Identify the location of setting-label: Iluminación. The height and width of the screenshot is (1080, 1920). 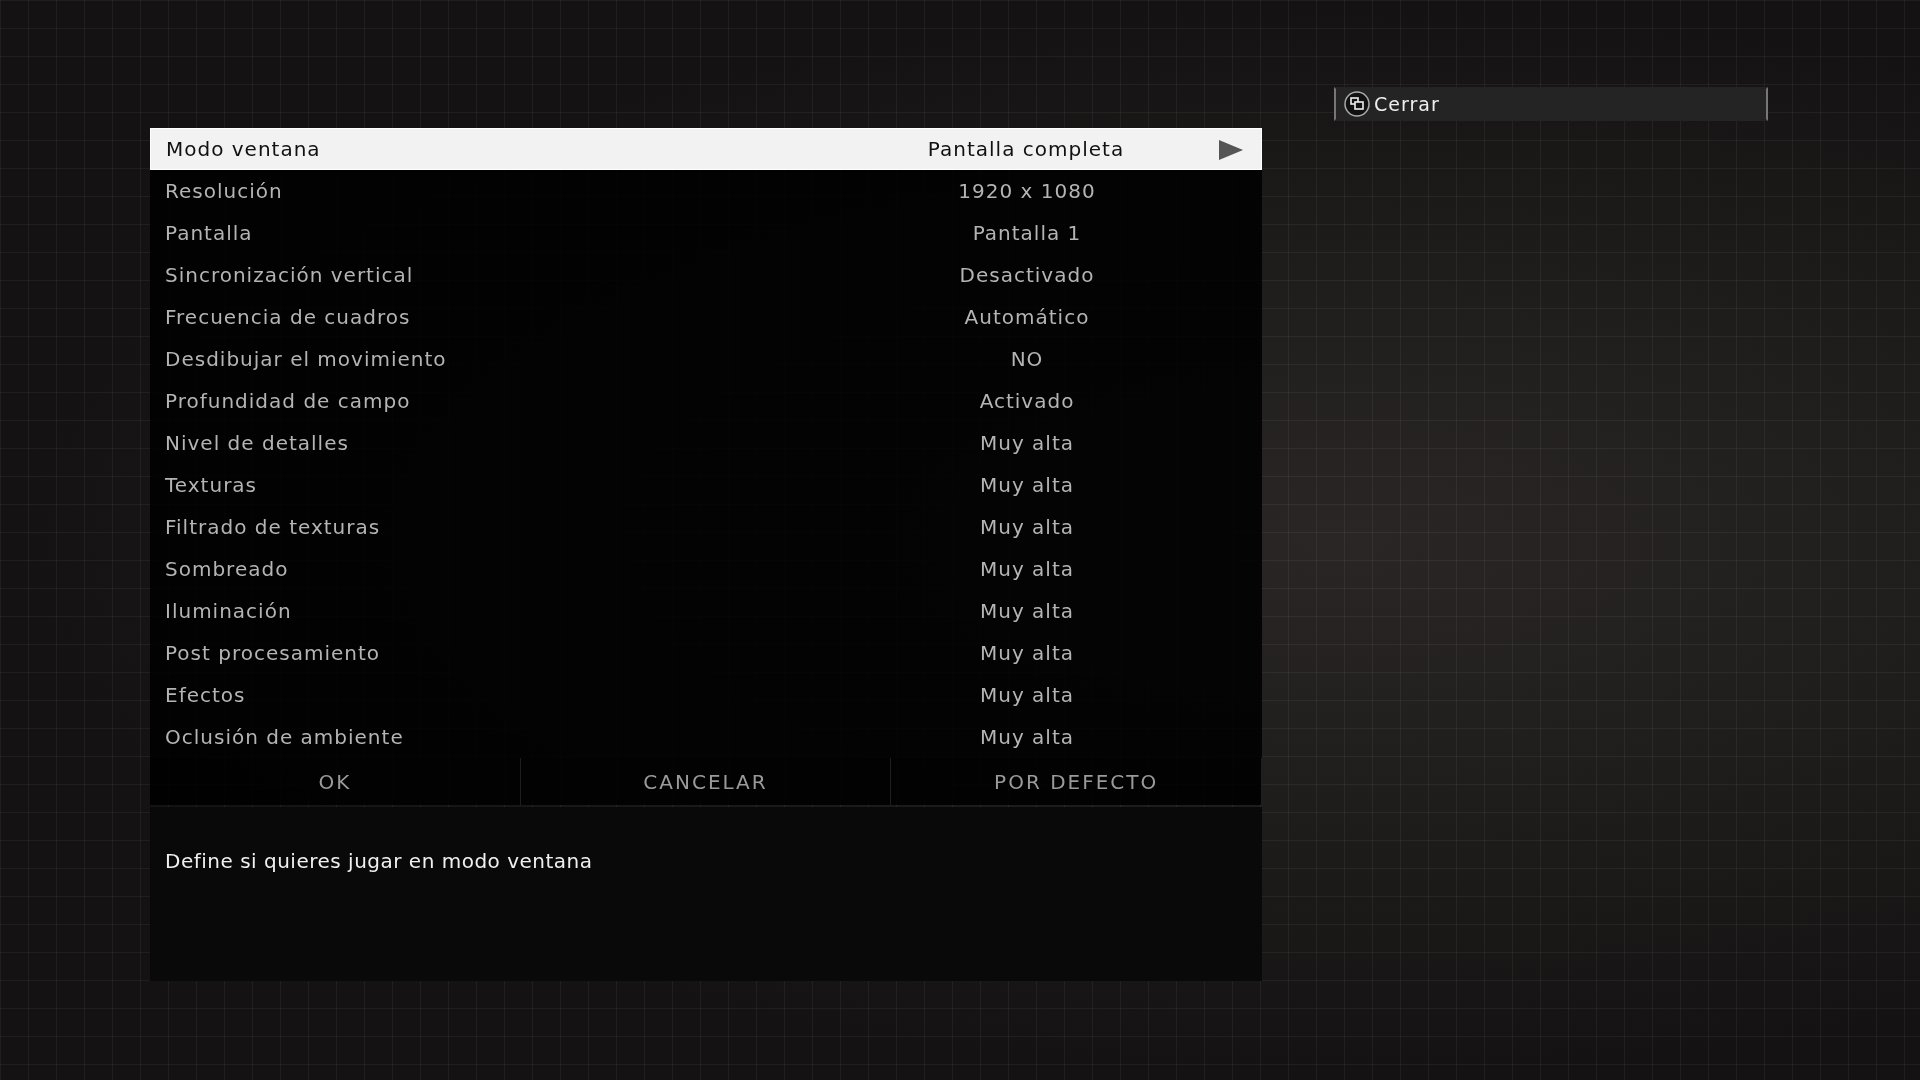
(229, 611).